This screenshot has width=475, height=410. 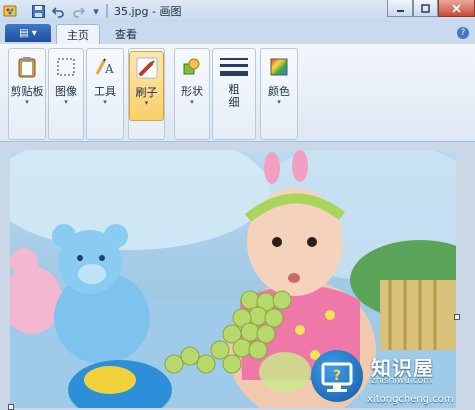 I want to click on resize-handle-left, so click(x=11, y=407).